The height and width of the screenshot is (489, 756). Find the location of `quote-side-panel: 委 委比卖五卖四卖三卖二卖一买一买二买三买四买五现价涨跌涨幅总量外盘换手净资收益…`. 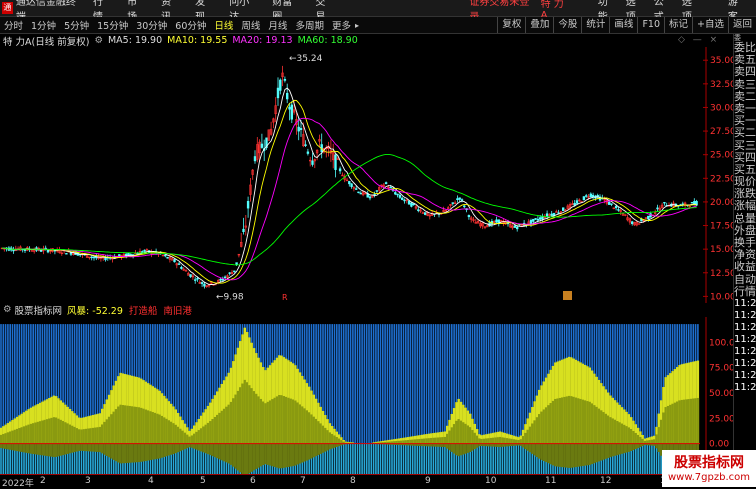

quote-side-panel: 委 委比卖五卖四卖三卖二卖一买一买二买三买四买五现价涨跌涨幅总量外盘换手净资收益… is located at coordinates (744, 260).